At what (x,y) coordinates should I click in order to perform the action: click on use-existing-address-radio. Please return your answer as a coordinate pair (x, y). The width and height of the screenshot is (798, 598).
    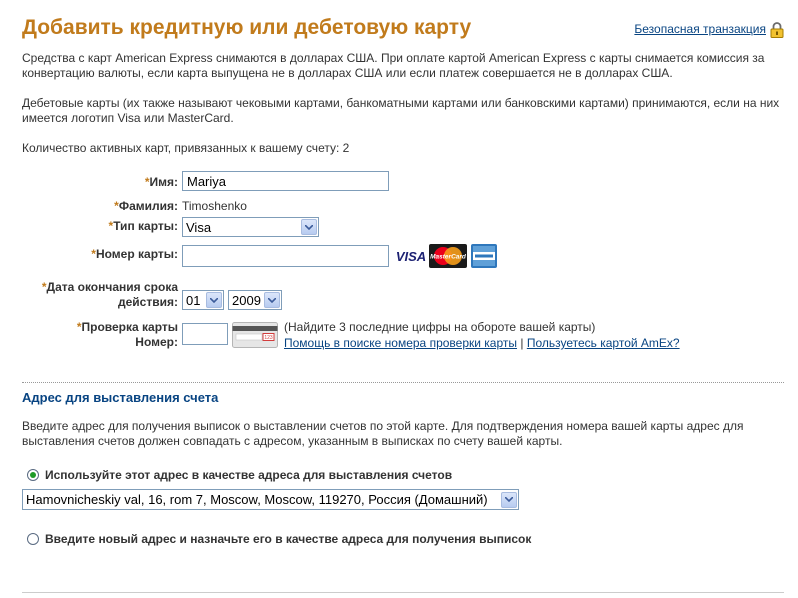
    Looking at the image, I should click on (33, 475).